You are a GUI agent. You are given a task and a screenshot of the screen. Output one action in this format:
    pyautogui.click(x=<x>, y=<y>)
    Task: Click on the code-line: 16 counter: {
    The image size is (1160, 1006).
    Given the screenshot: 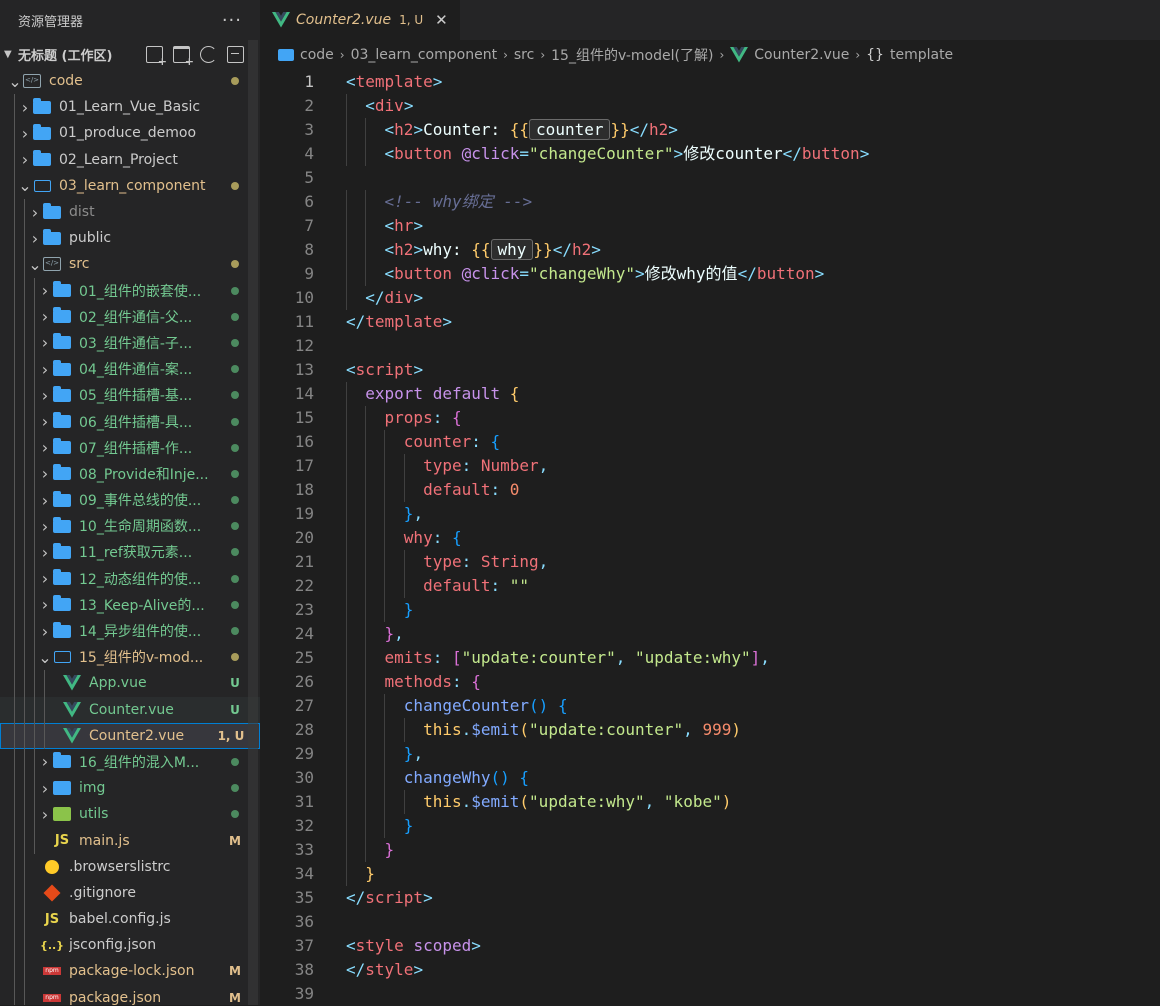 What is the action you would take?
    pyautogui.click(x=710, y=442)
    